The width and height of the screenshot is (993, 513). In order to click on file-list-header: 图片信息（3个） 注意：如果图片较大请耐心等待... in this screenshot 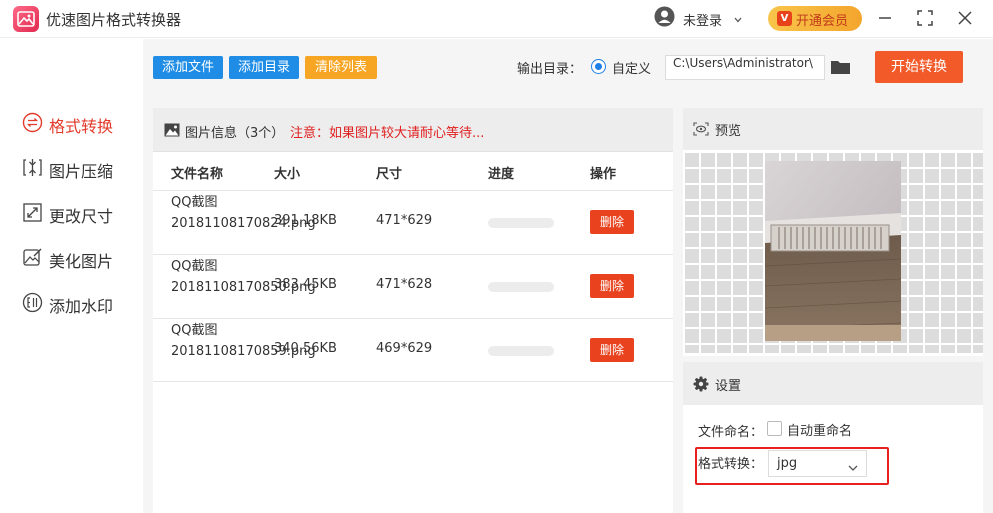, I will do `click(413, 130)`.